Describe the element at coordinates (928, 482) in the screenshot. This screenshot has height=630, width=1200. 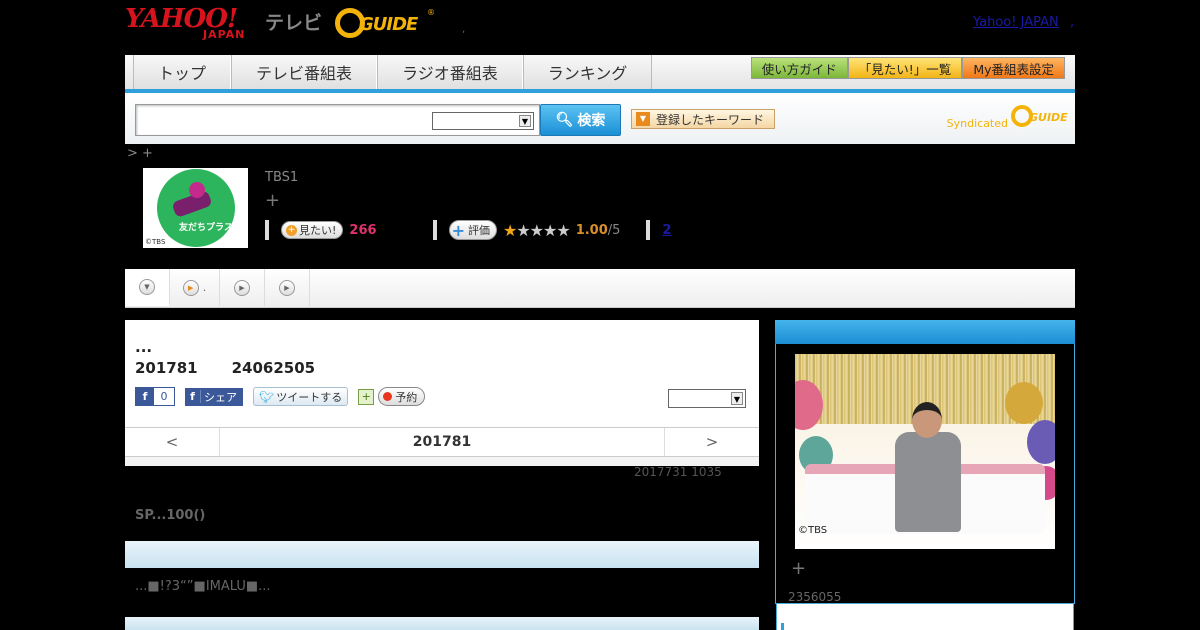
I see `photo-person-body` at that location.